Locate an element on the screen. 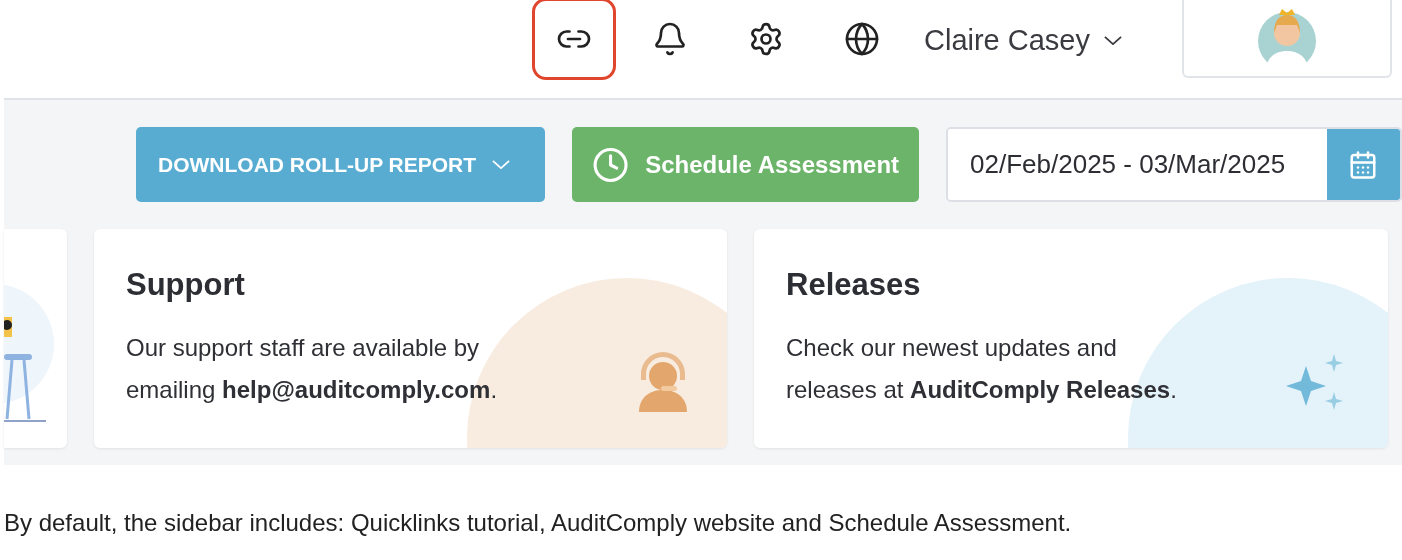 The image size is (1402, 560). card-text: Our support staff are available by emailing help@auditcomply.com. is located at coordinates (312, 369).